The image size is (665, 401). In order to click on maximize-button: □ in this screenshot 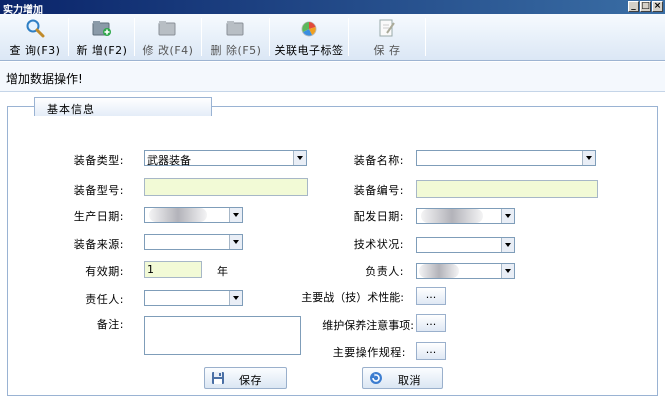, I will do `click(645, 6)`.